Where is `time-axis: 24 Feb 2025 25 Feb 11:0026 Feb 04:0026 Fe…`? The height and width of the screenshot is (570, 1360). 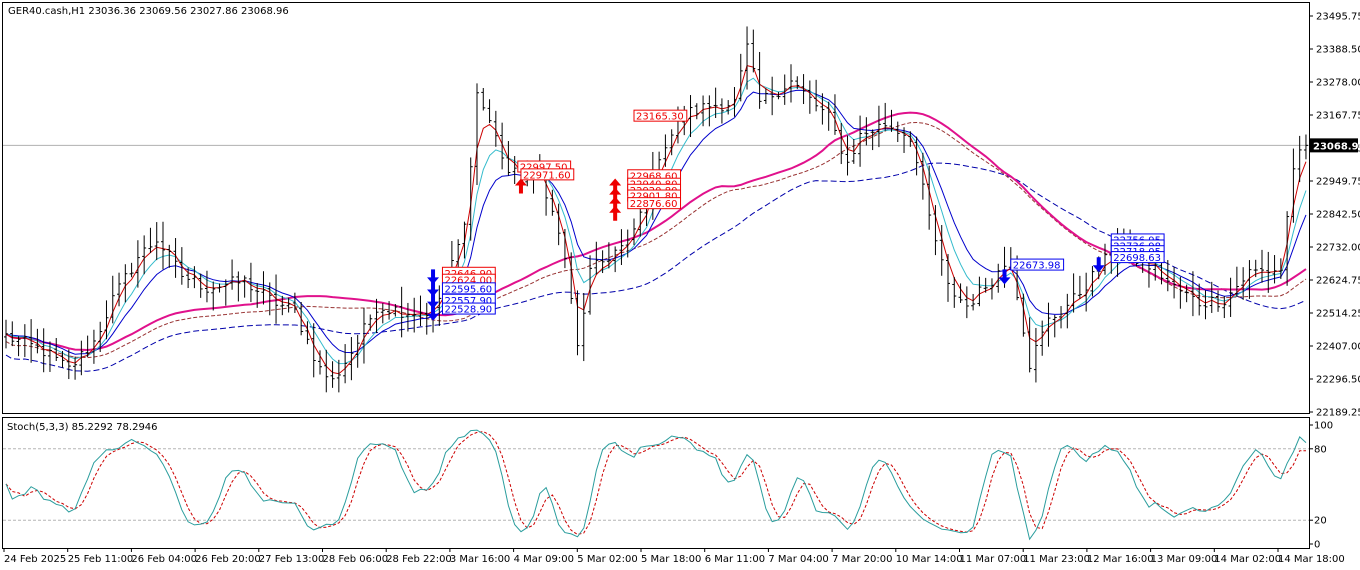 time-axis: 24 Feb 2025 25 Feb 11:0026 Feb 04:0026 Fe… is located at coordinates (674, 556).